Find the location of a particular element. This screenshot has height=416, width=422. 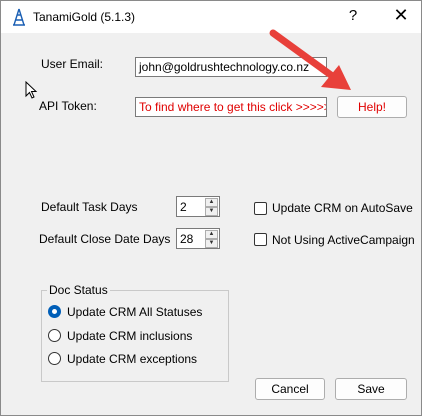

not-activecampaign-checkbox is located at coordinates (260, 239).